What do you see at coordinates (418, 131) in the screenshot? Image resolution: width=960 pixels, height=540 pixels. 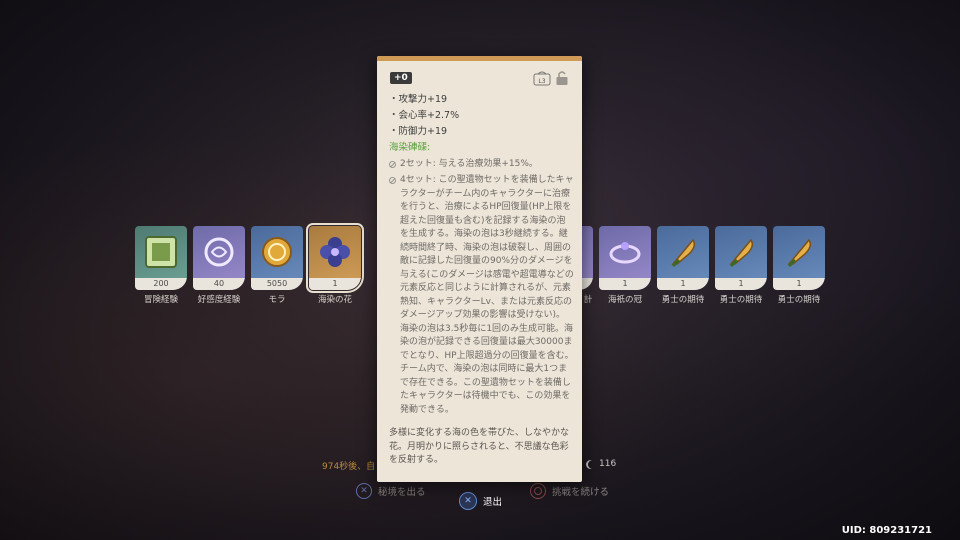 I see `substat-line: ・防御力+19` at bounding box center [418, 131].